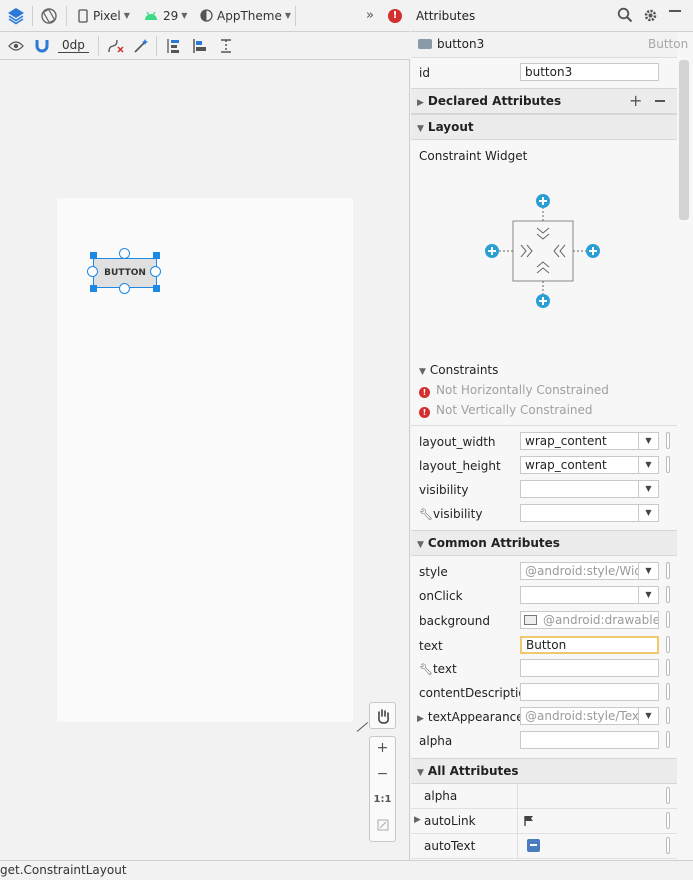 This screenshot has height=880, width=693. What do you see at coordinates (444, 669) in the screenshot?
I see `attr-label: text` at bounding box center [444, 669].